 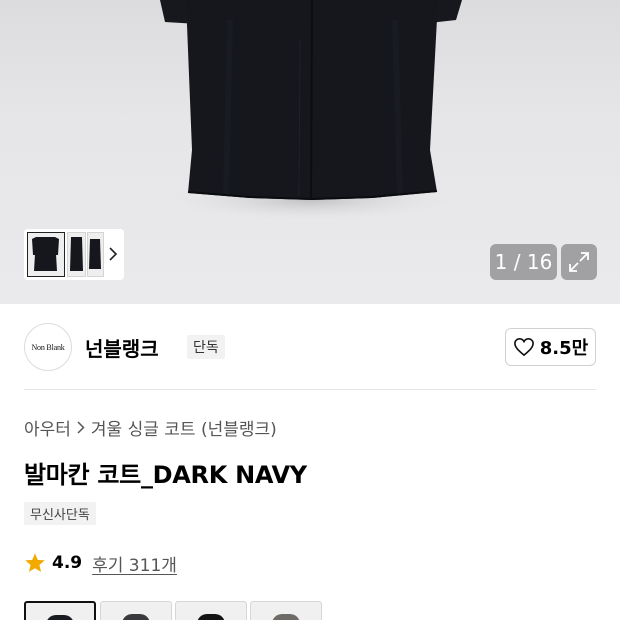 What do you see at coordinates (310, 389) in the screenshot?
I see `divider` at bounding box center [310, 389].